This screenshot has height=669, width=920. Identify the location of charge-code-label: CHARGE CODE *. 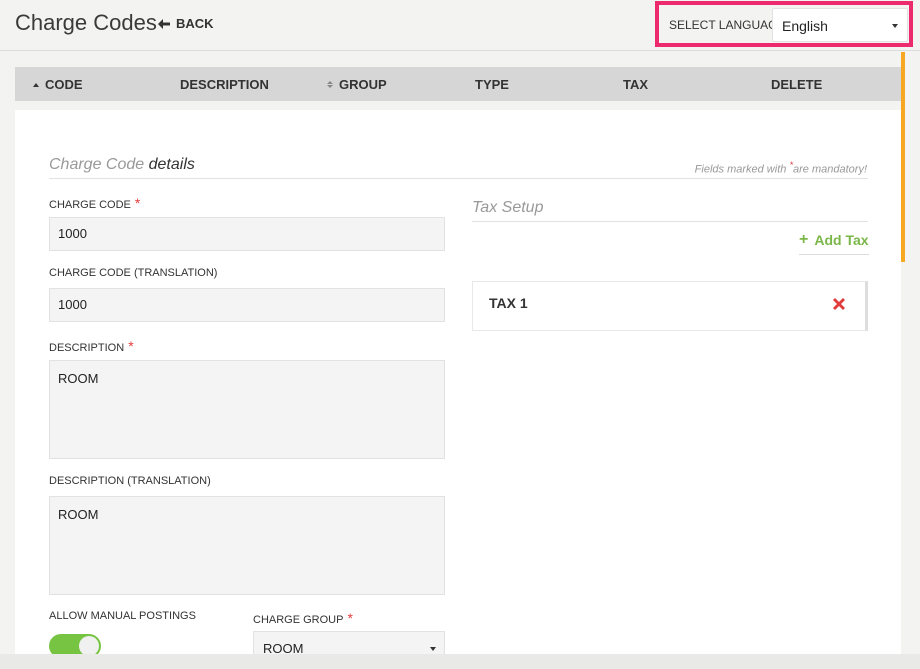
(95, 203).